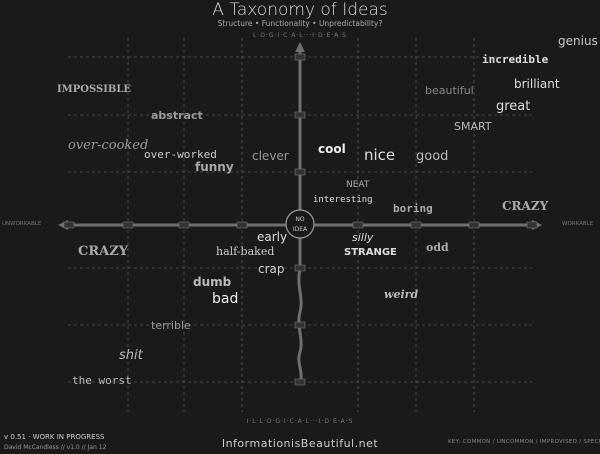  What do you see at coordinates (363, 237) in the screenshot?
I see `idea-word: silly` at bounding box center [363, 237].